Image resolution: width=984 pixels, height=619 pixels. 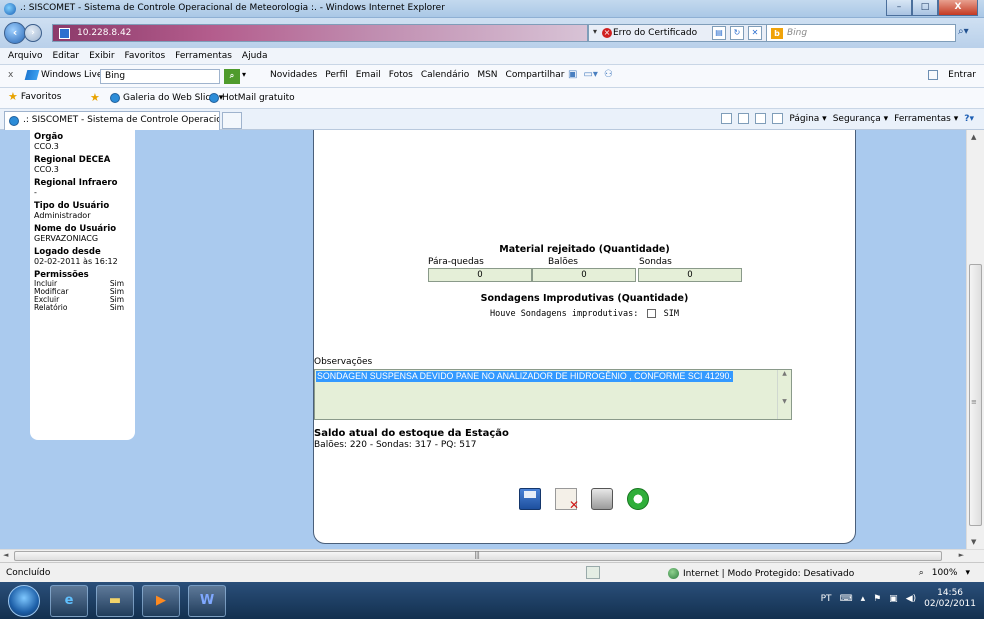 What do you see at coordinates (33, 33) in the screenshot?
I see `forward-button: ›` at bounding box center [33, 33].